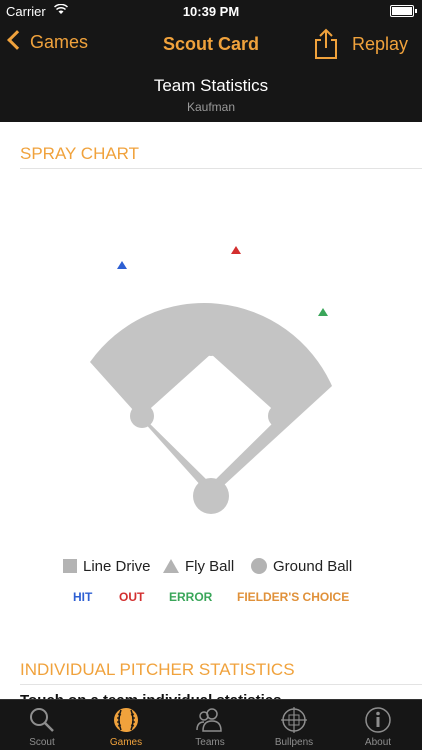  What do you see at coordinates (211, 107) in the screenshot?
I see `header-subtitle: Kaufman` at bounding box center [211, 107].